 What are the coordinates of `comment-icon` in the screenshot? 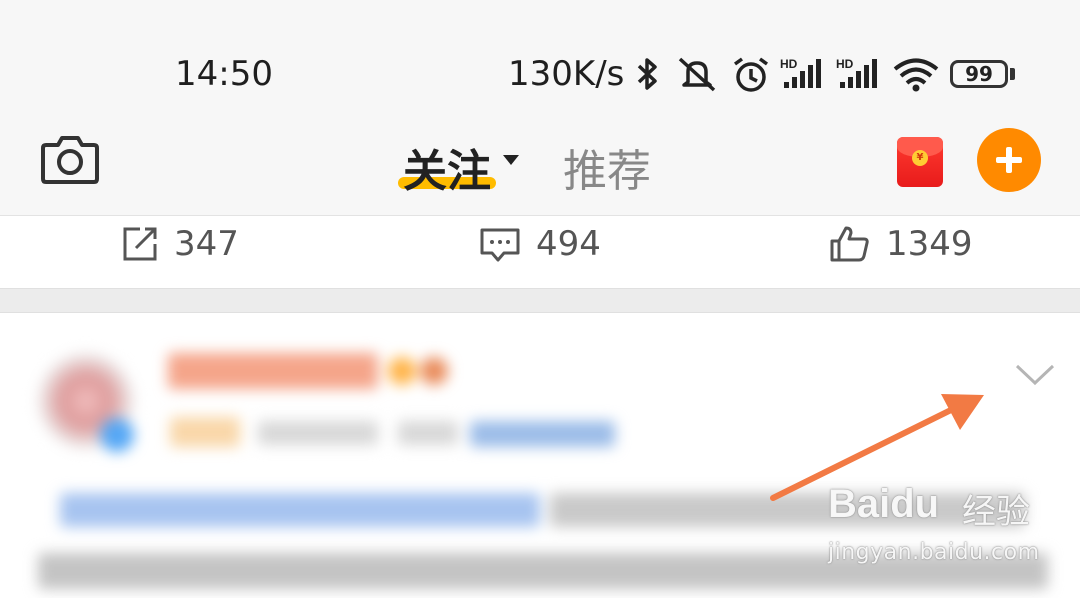 It's located at (500, 245).